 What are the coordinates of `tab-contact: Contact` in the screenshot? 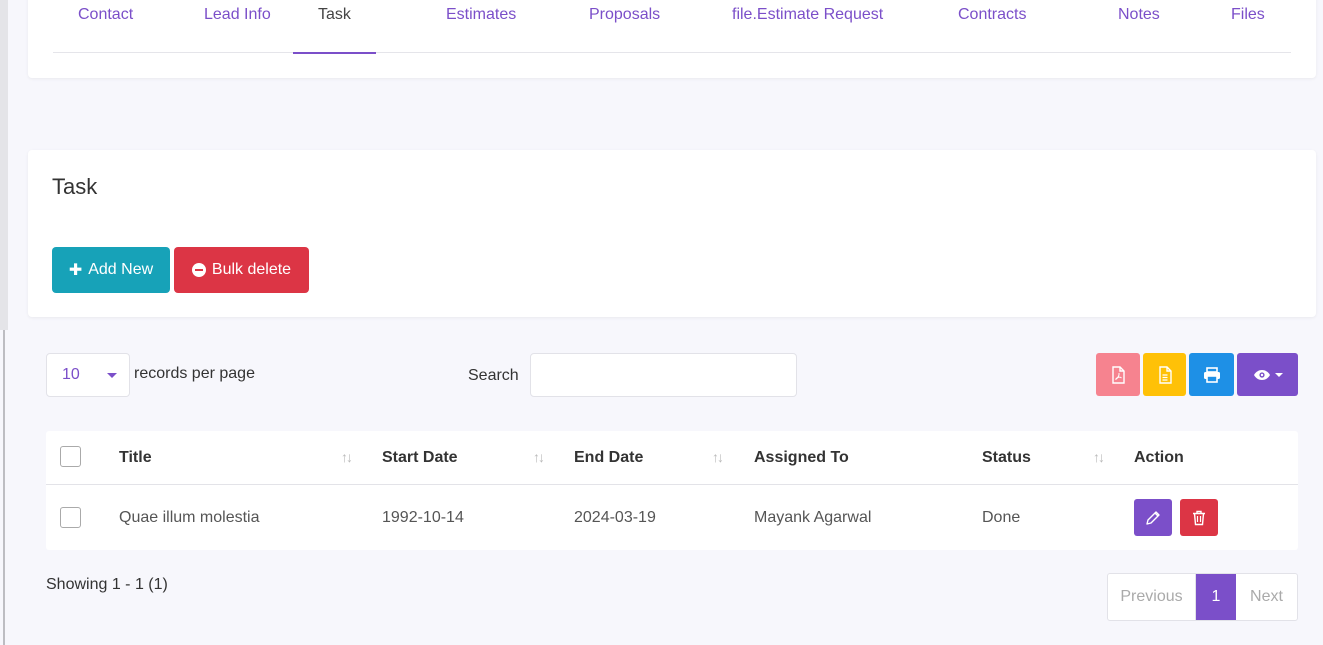 It's located at (105, 26).